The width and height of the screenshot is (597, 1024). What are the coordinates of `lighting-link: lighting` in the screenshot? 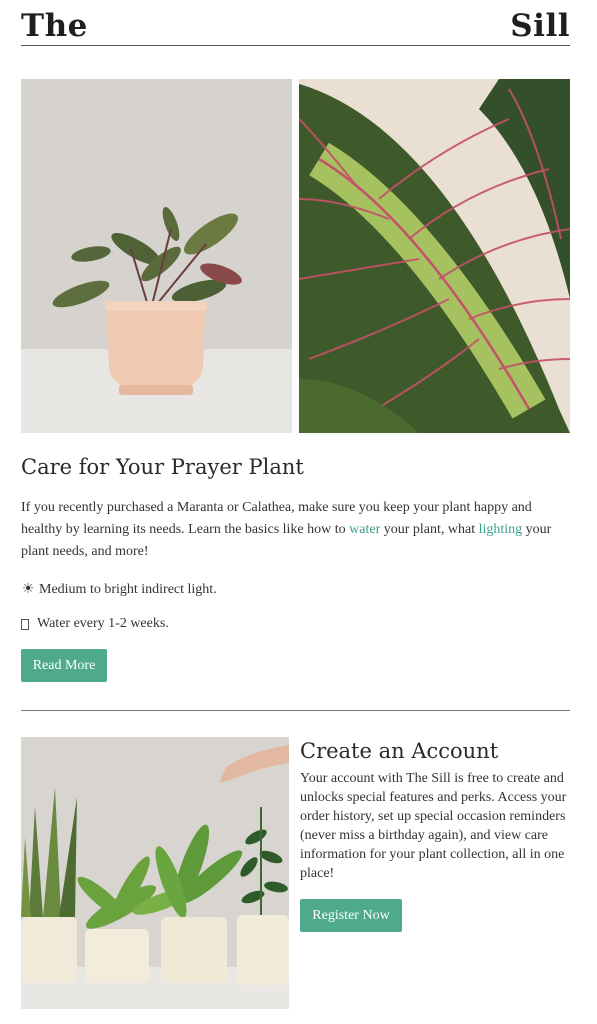 It's located at (501, 529).